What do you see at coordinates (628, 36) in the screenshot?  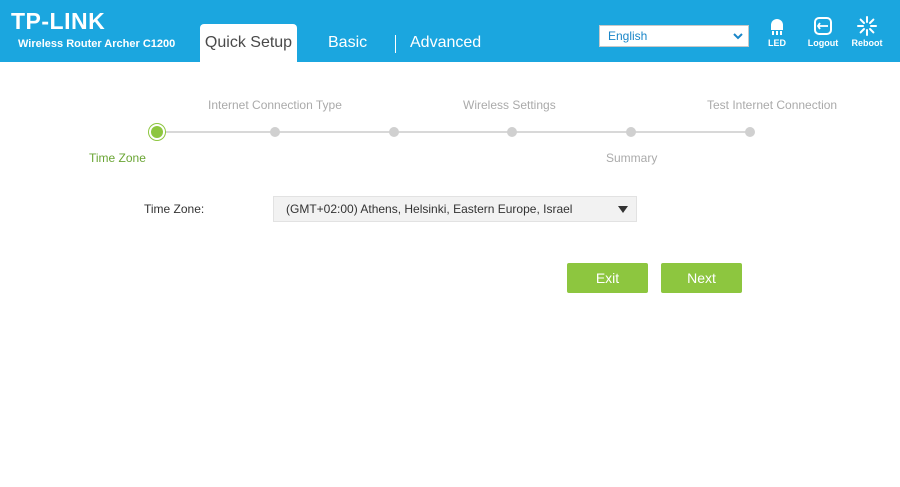 I see `language-value: English` at bounding box center [628, 36].